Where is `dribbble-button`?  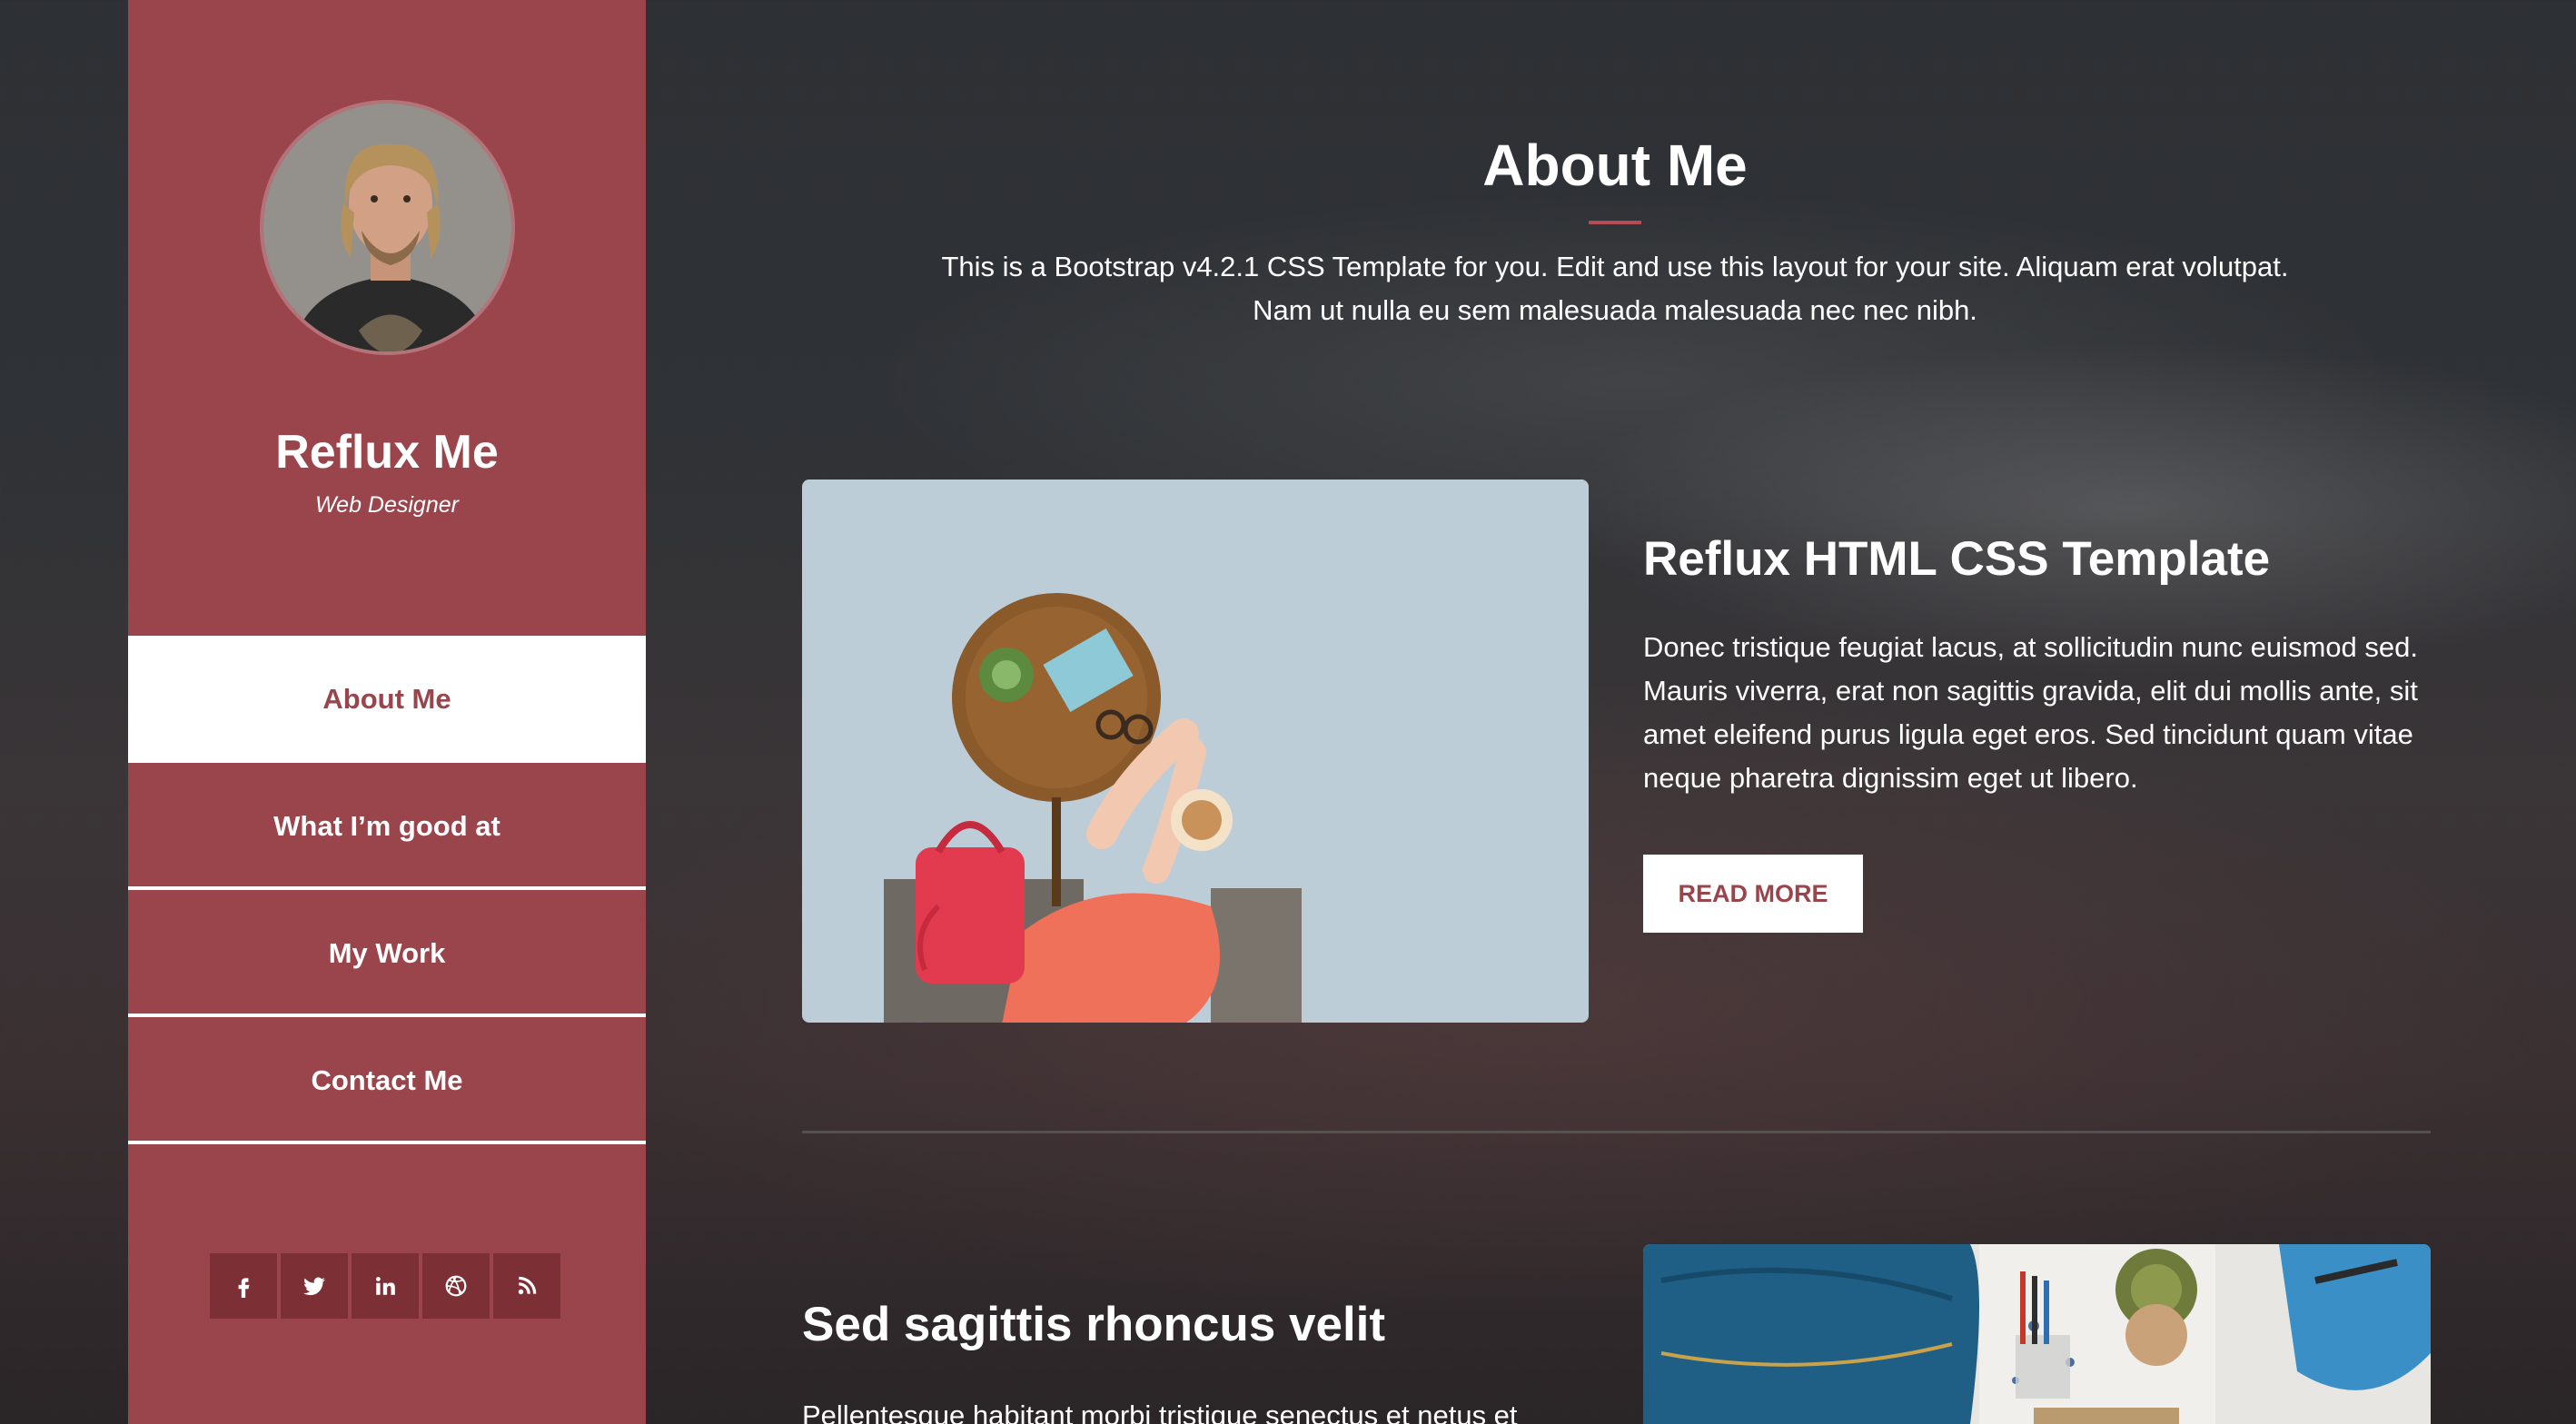 dribbble-button is located at coordinates (456, 1286).